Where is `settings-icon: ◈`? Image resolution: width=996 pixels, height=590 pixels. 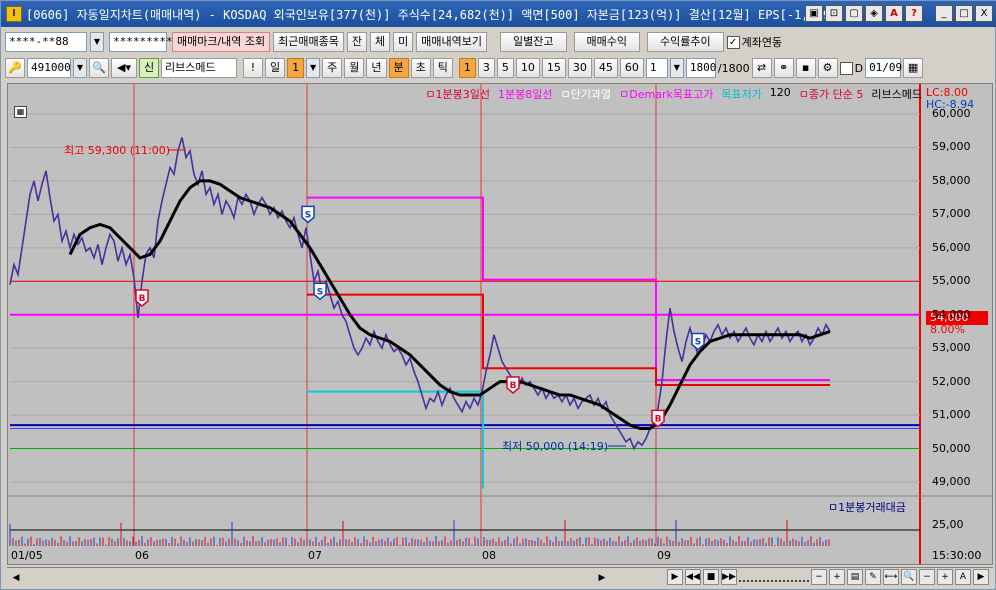
settings-icon: ◈ is located at coordinates (874, 13).